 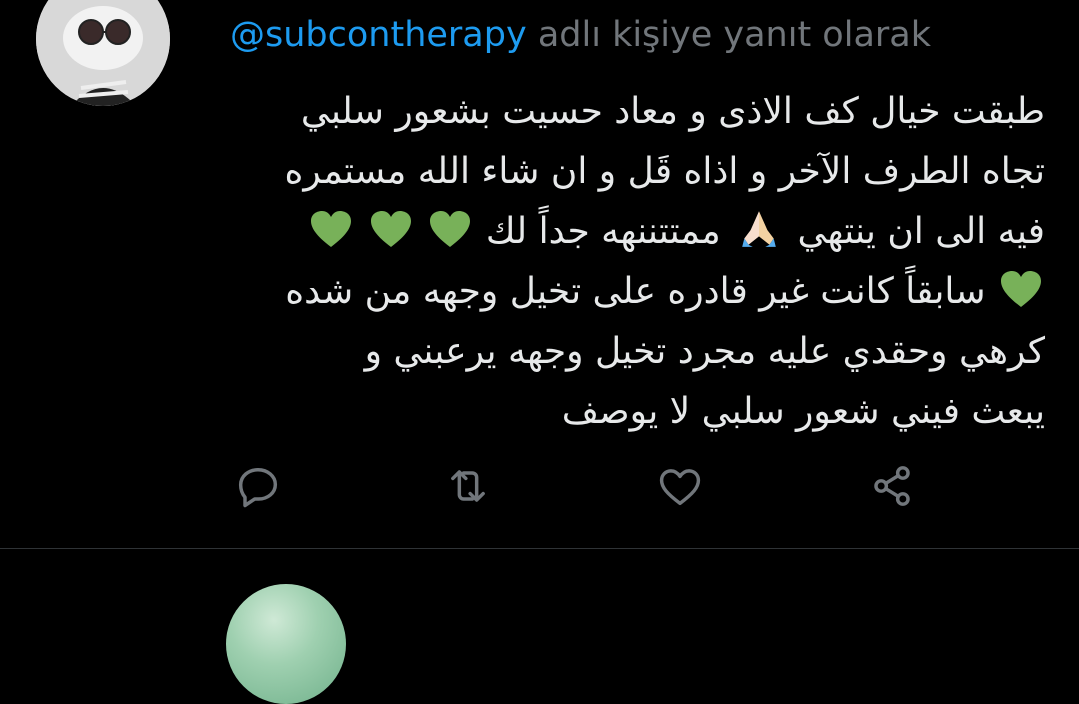 What do you see at coordinates (704, 351) in the screenshot?
I see `tweet-line-5: كرهي وحقدي عليه مجرد تخيل وجهه يرعبني و` at bounding box center [704, 351].